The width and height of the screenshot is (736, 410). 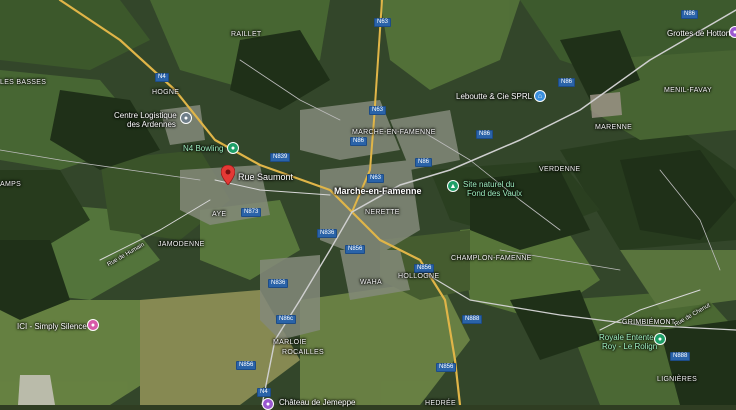 What do you see at coordinates (688, 90) in the screenshot?
I see `place-label: MENIL-FAVAY` at bounding box center [688, 90].